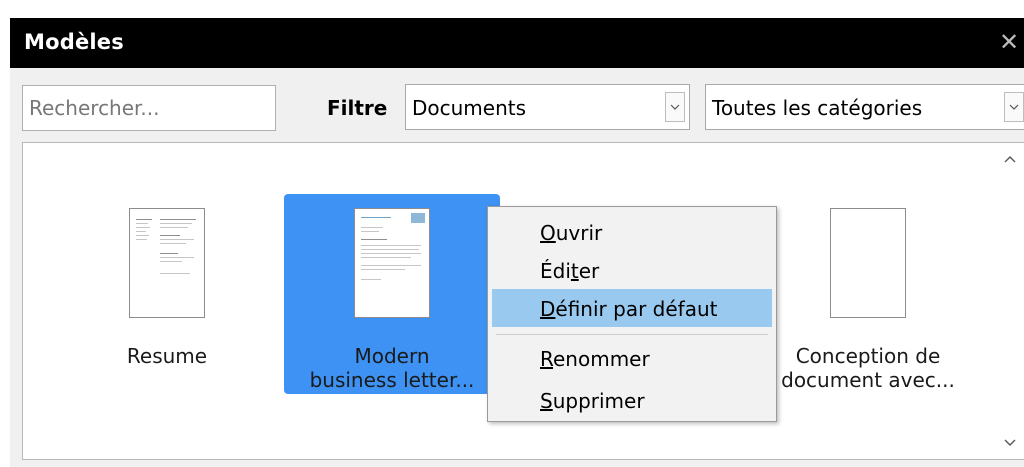 This screenshot has height=467, width=1024. I want to click on document-type-value: Documents, so click(469, 108).